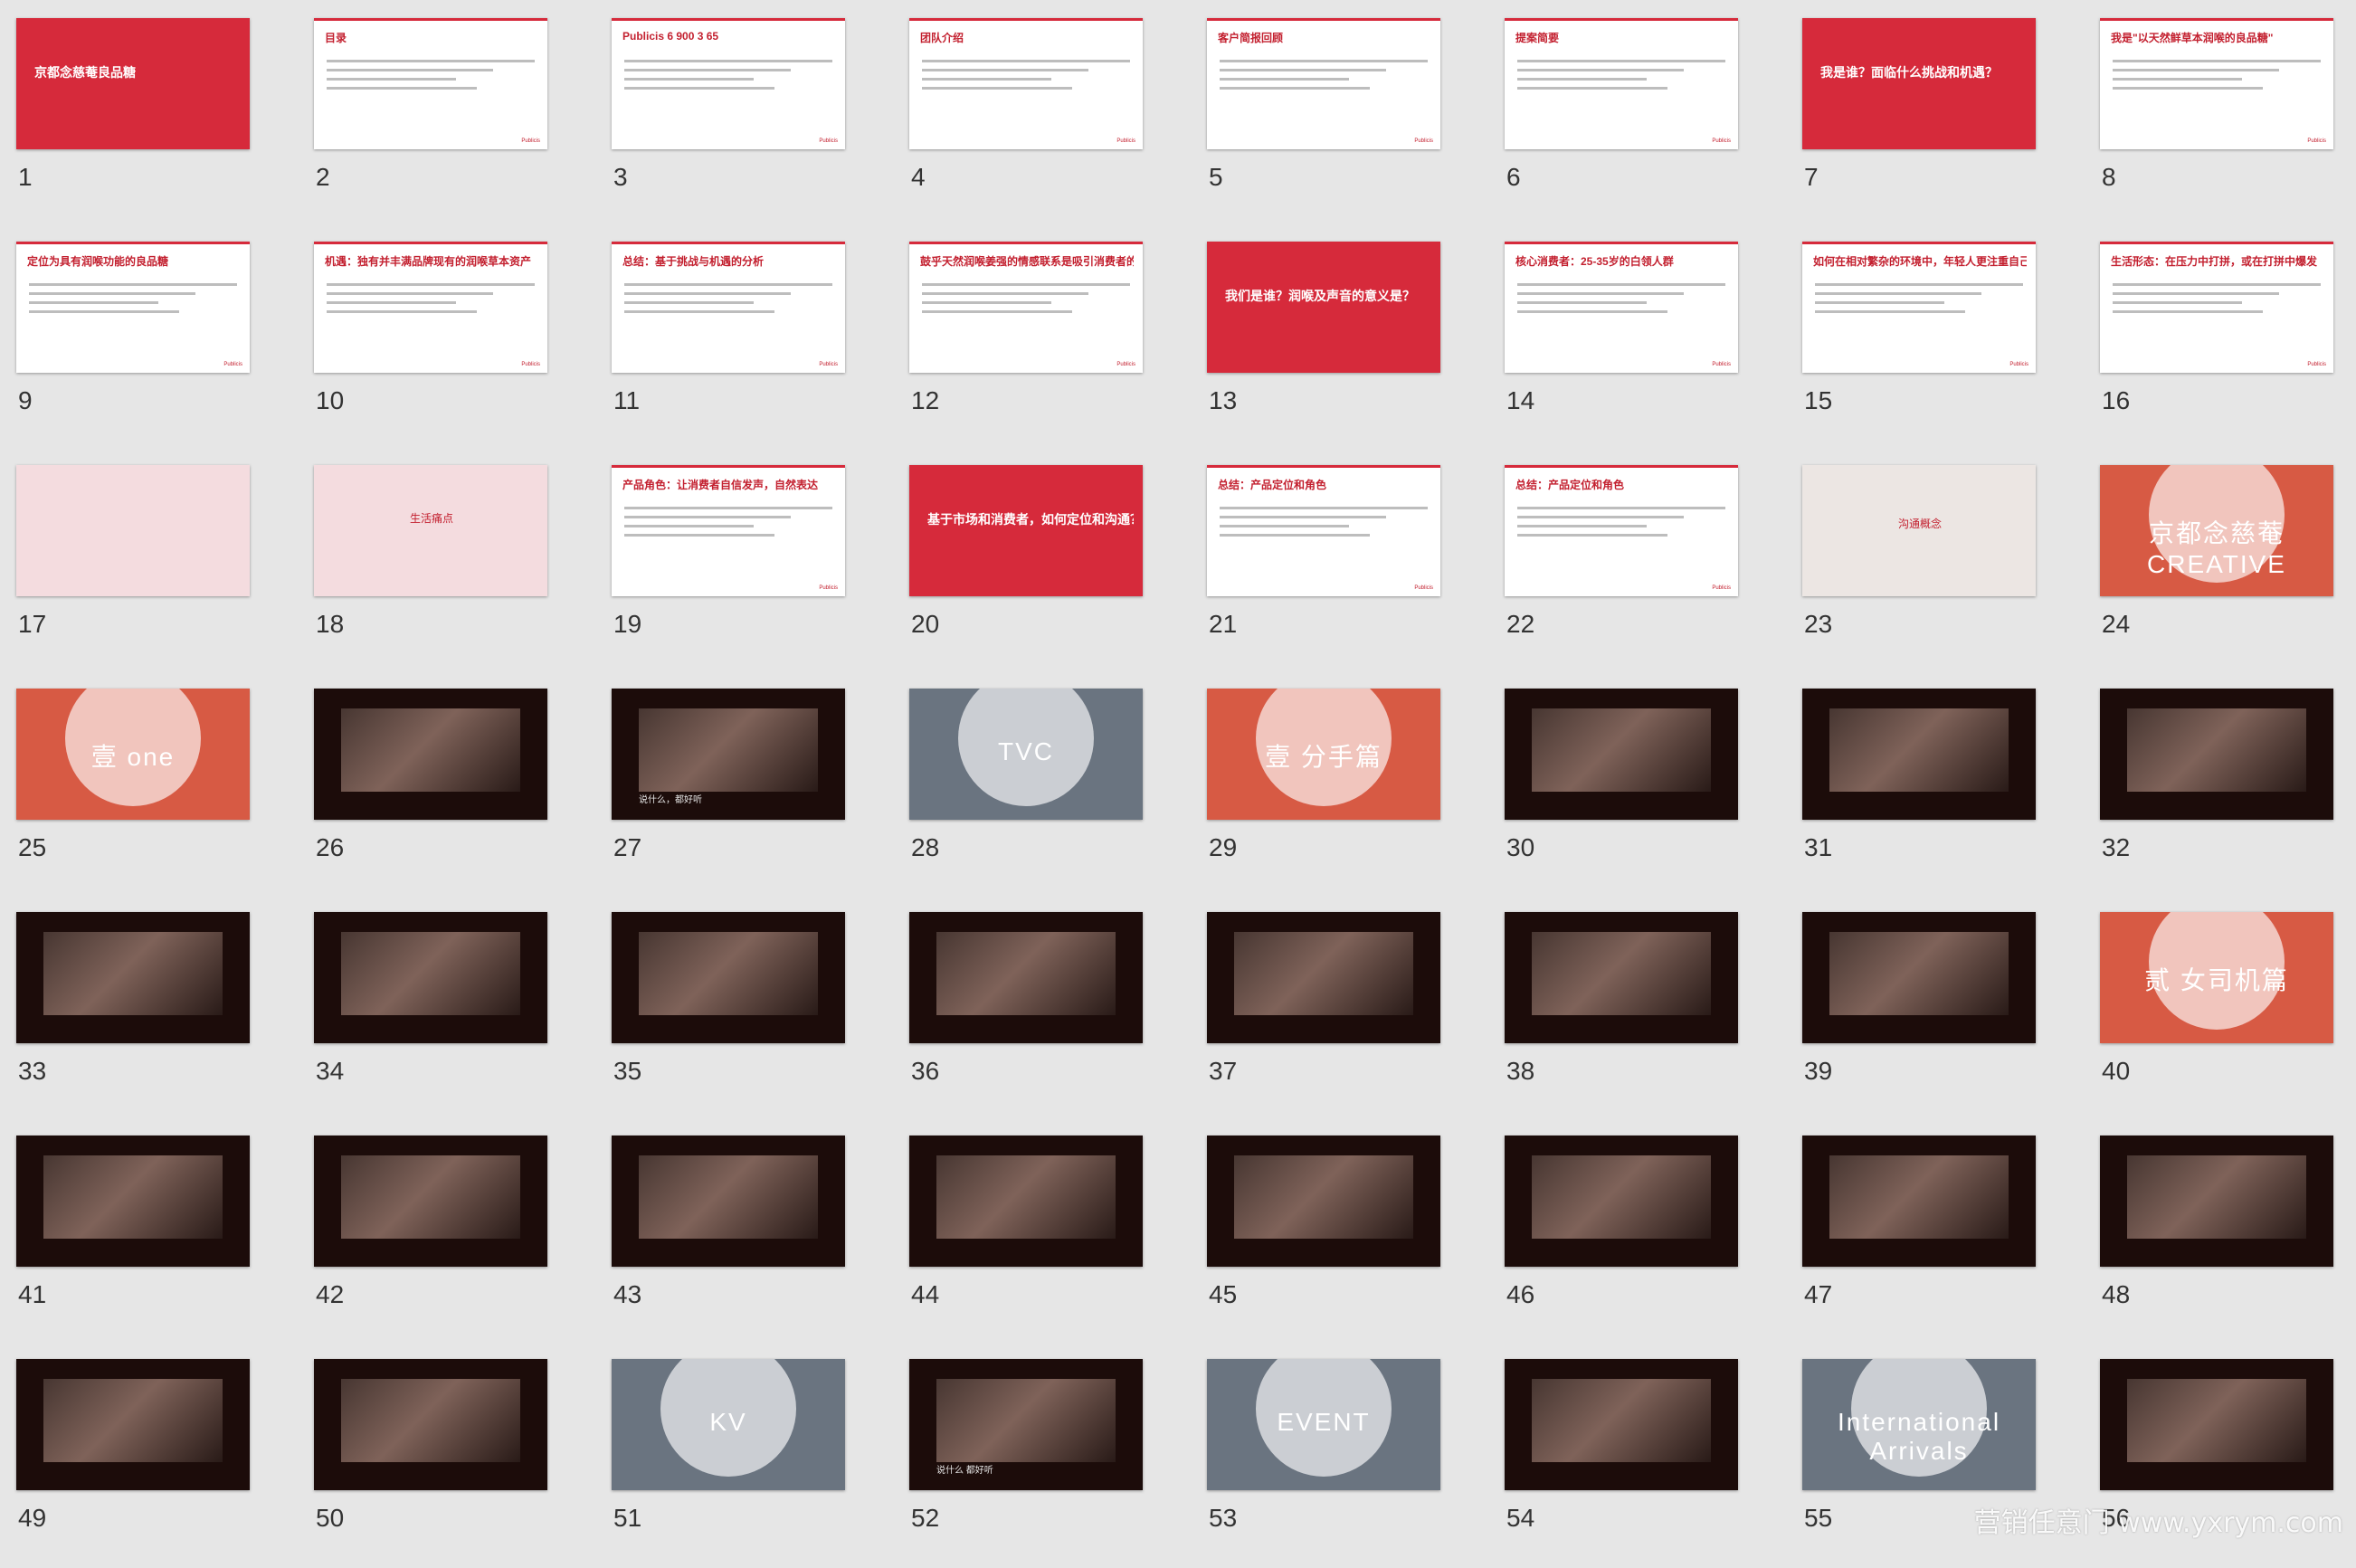 Image resolution: width=2356 pixels, height=1568 pixels. I want to click on slide-thumbnail: 客户简报回顾 Publicis, so click(1324, 83).